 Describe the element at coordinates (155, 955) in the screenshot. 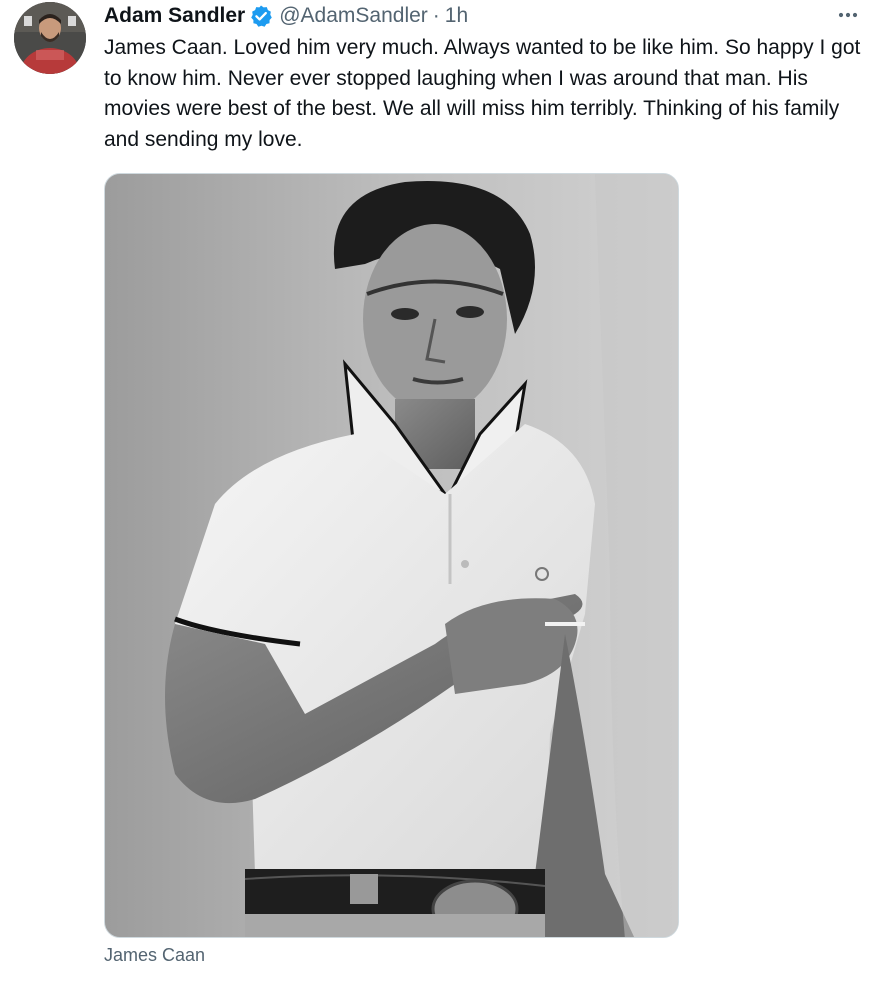

I see `media-caption: James Caan` at that location.